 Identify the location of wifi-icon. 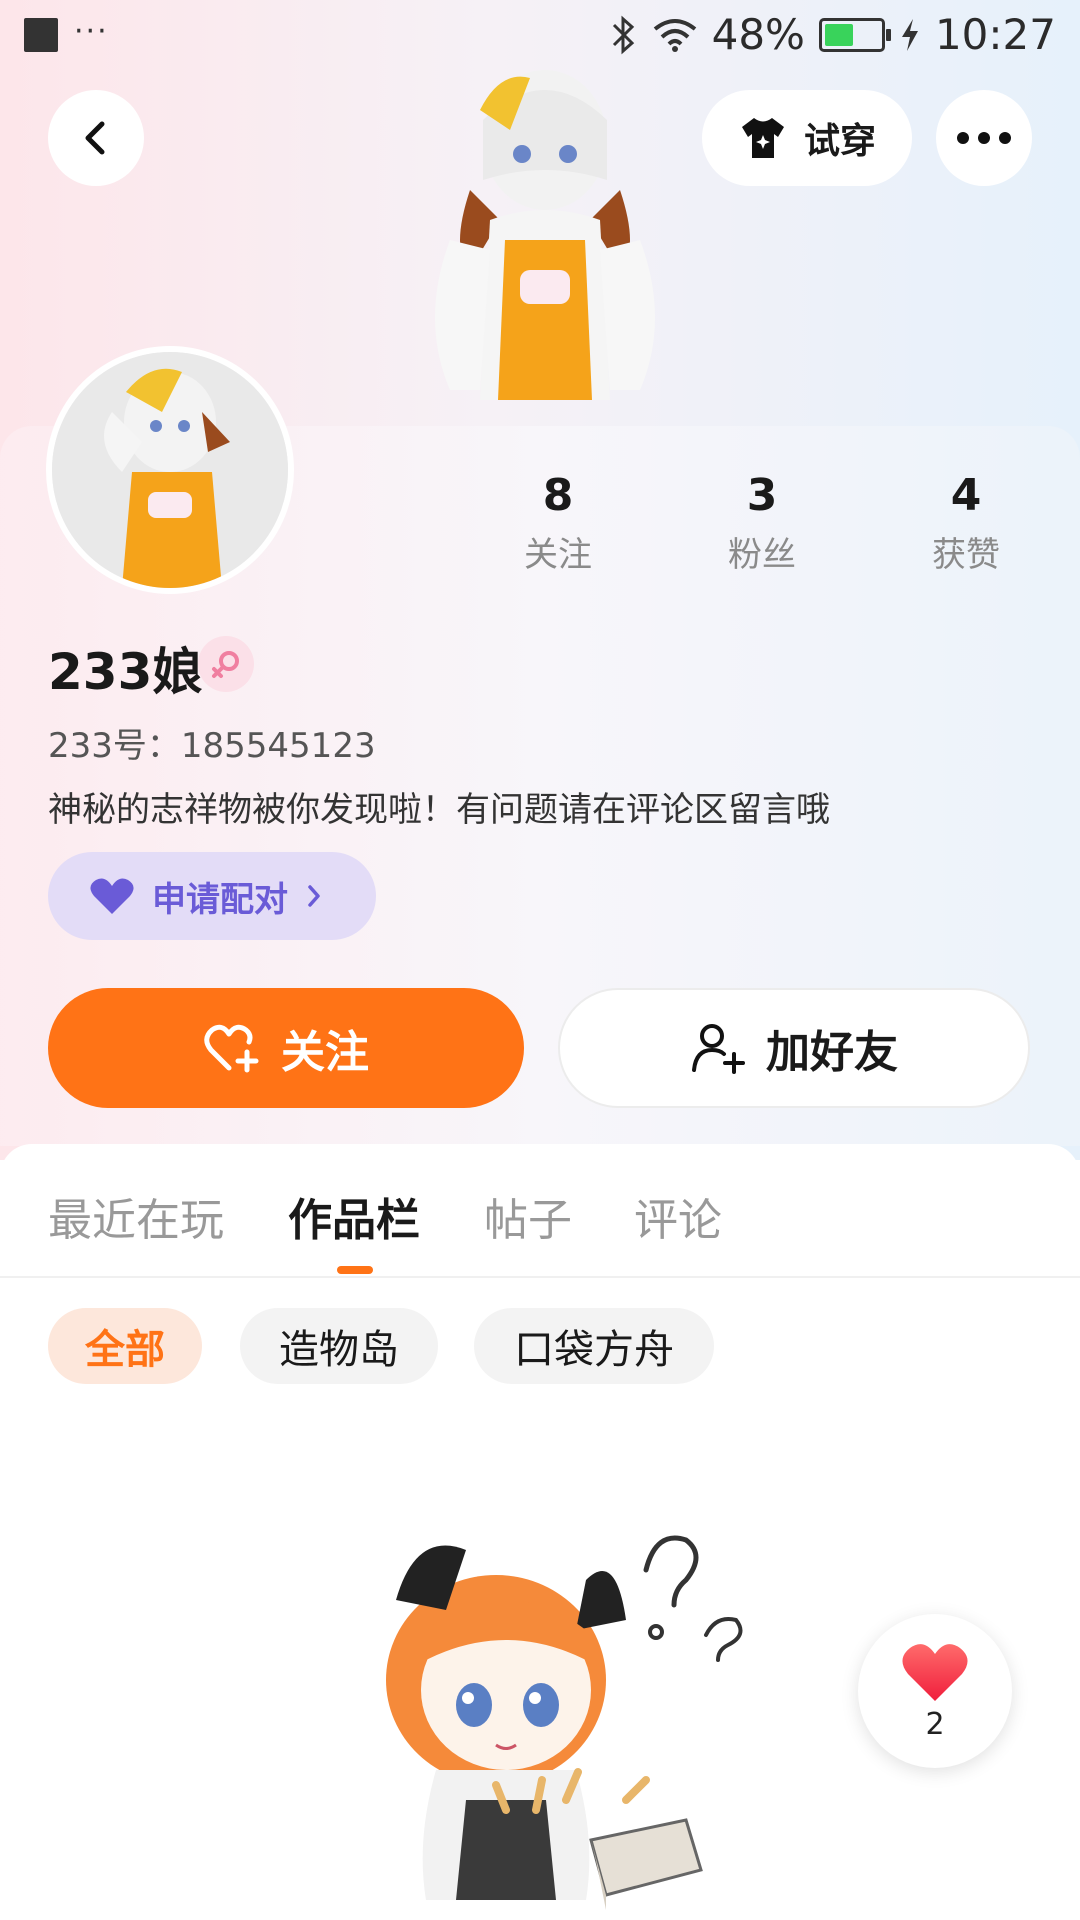
(674, 35).